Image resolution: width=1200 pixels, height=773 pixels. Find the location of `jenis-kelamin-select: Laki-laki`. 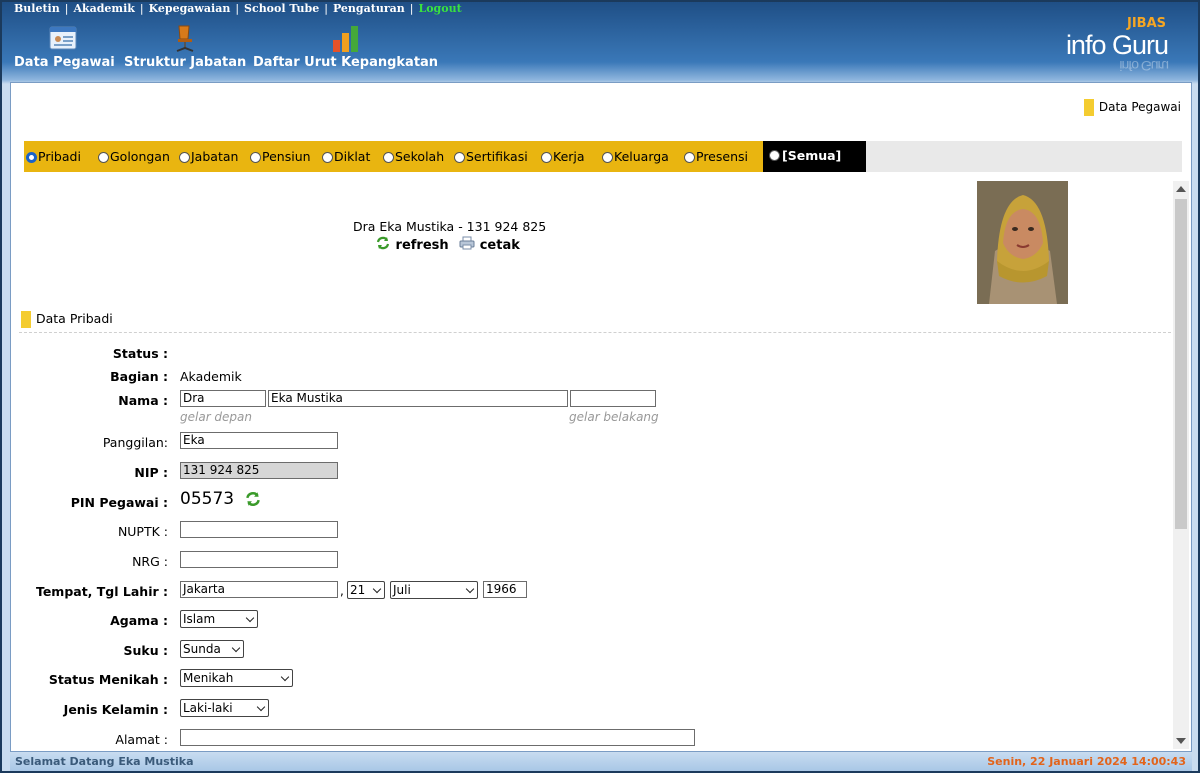

jenis-kelamin-select: Laki-laki is located at coordinates (224, 708).